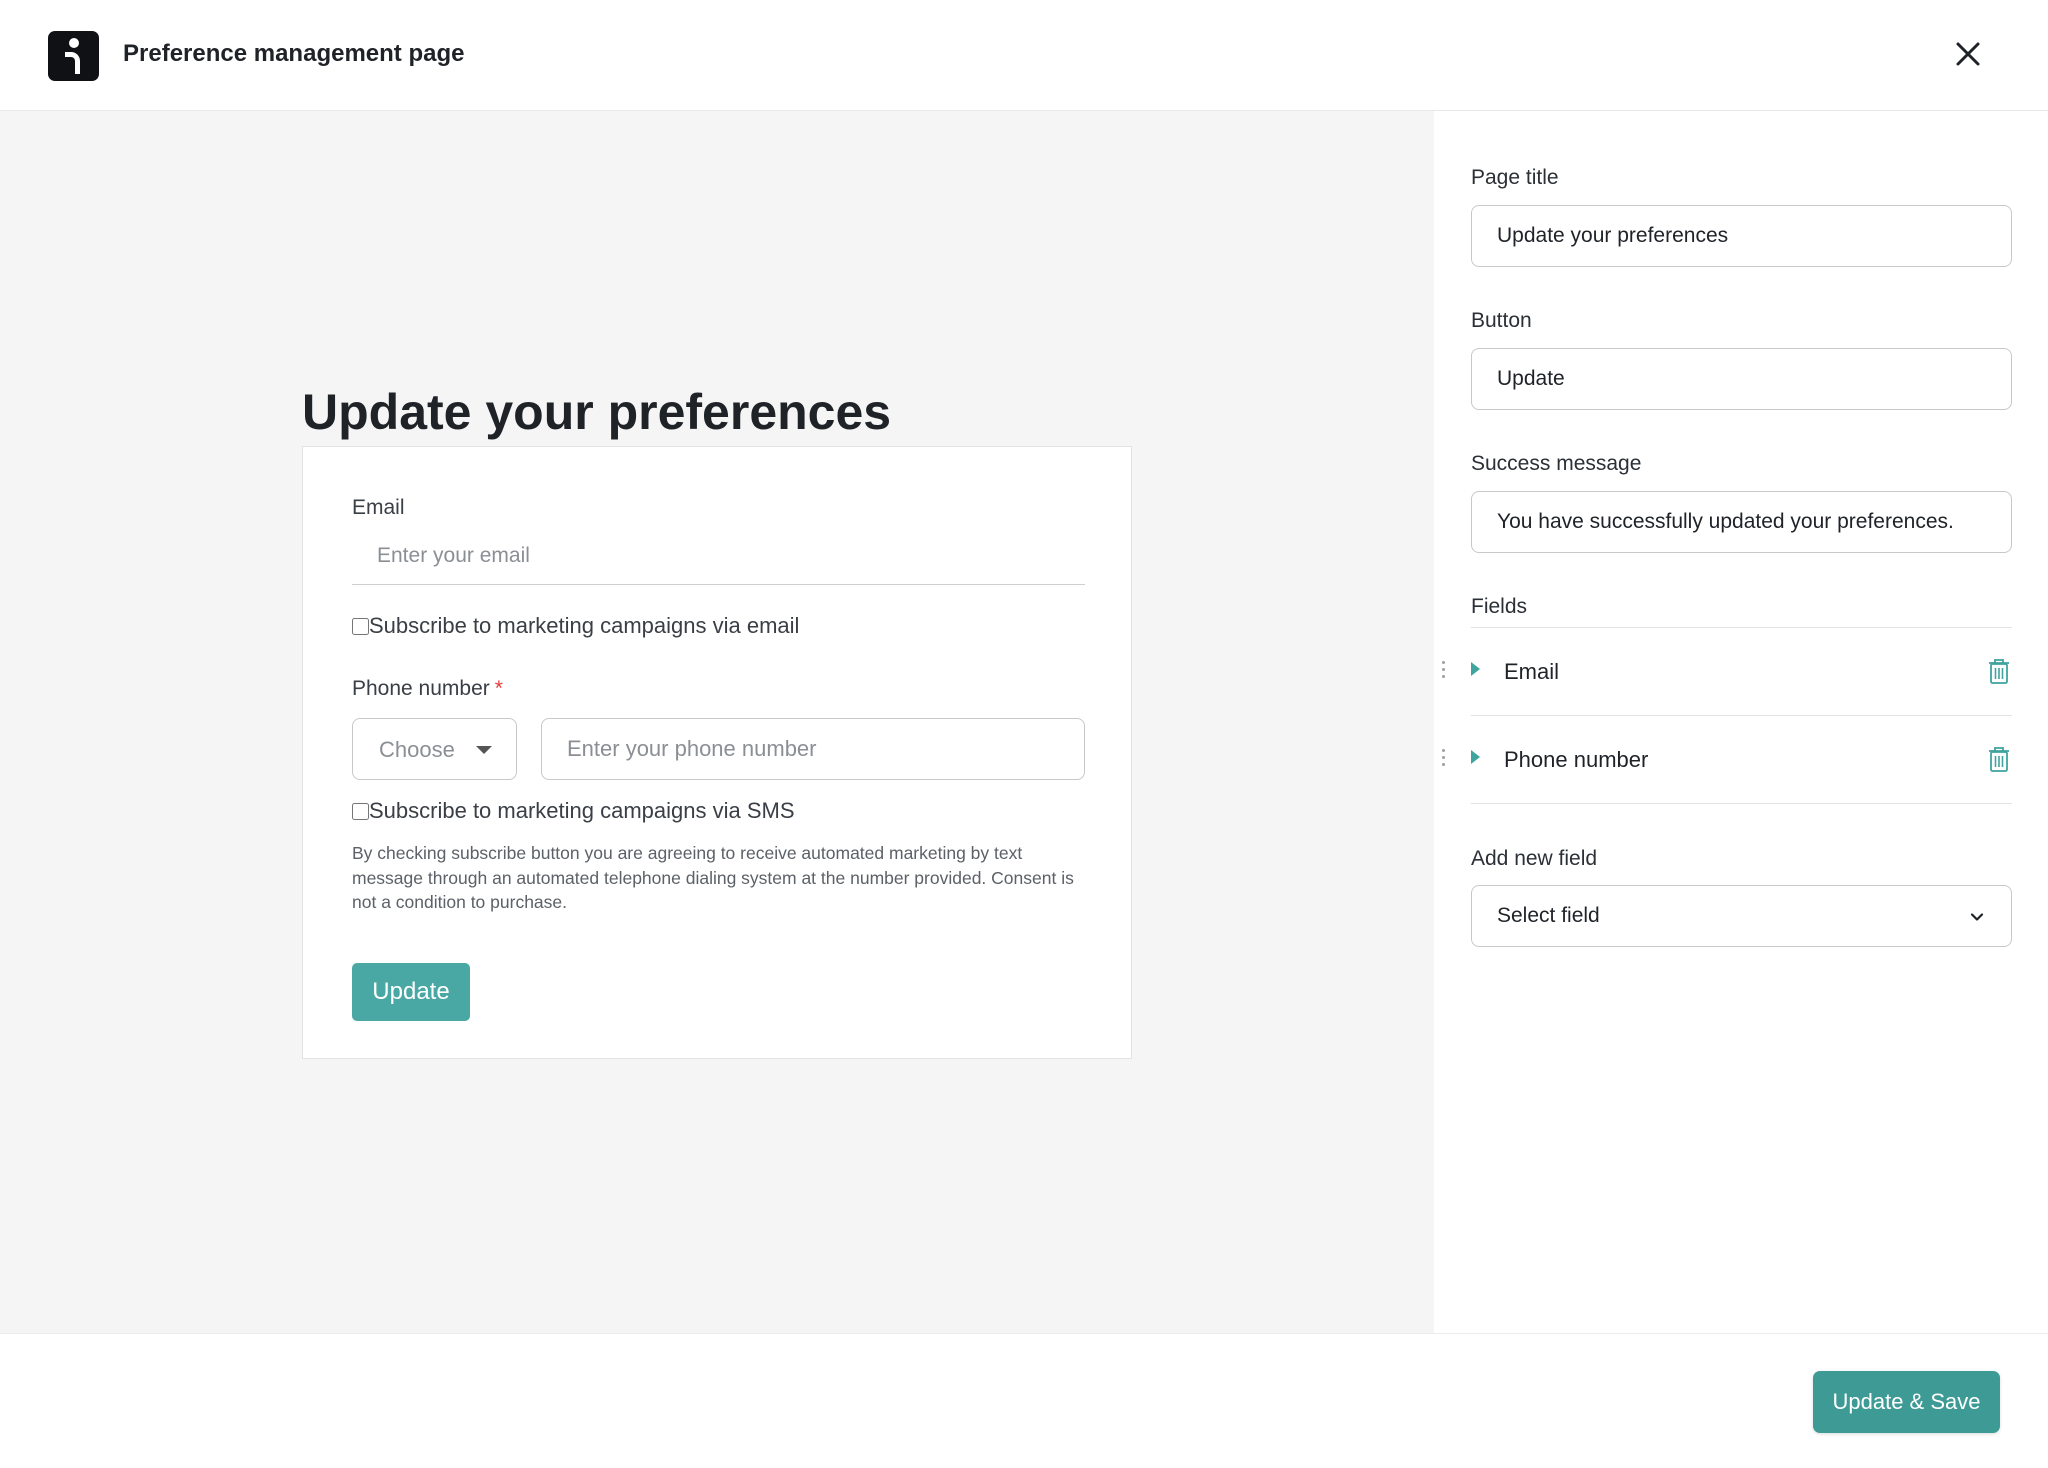  Describe the element at coordinates (1741, 803) in the screenshot. I see `divider` at that location.